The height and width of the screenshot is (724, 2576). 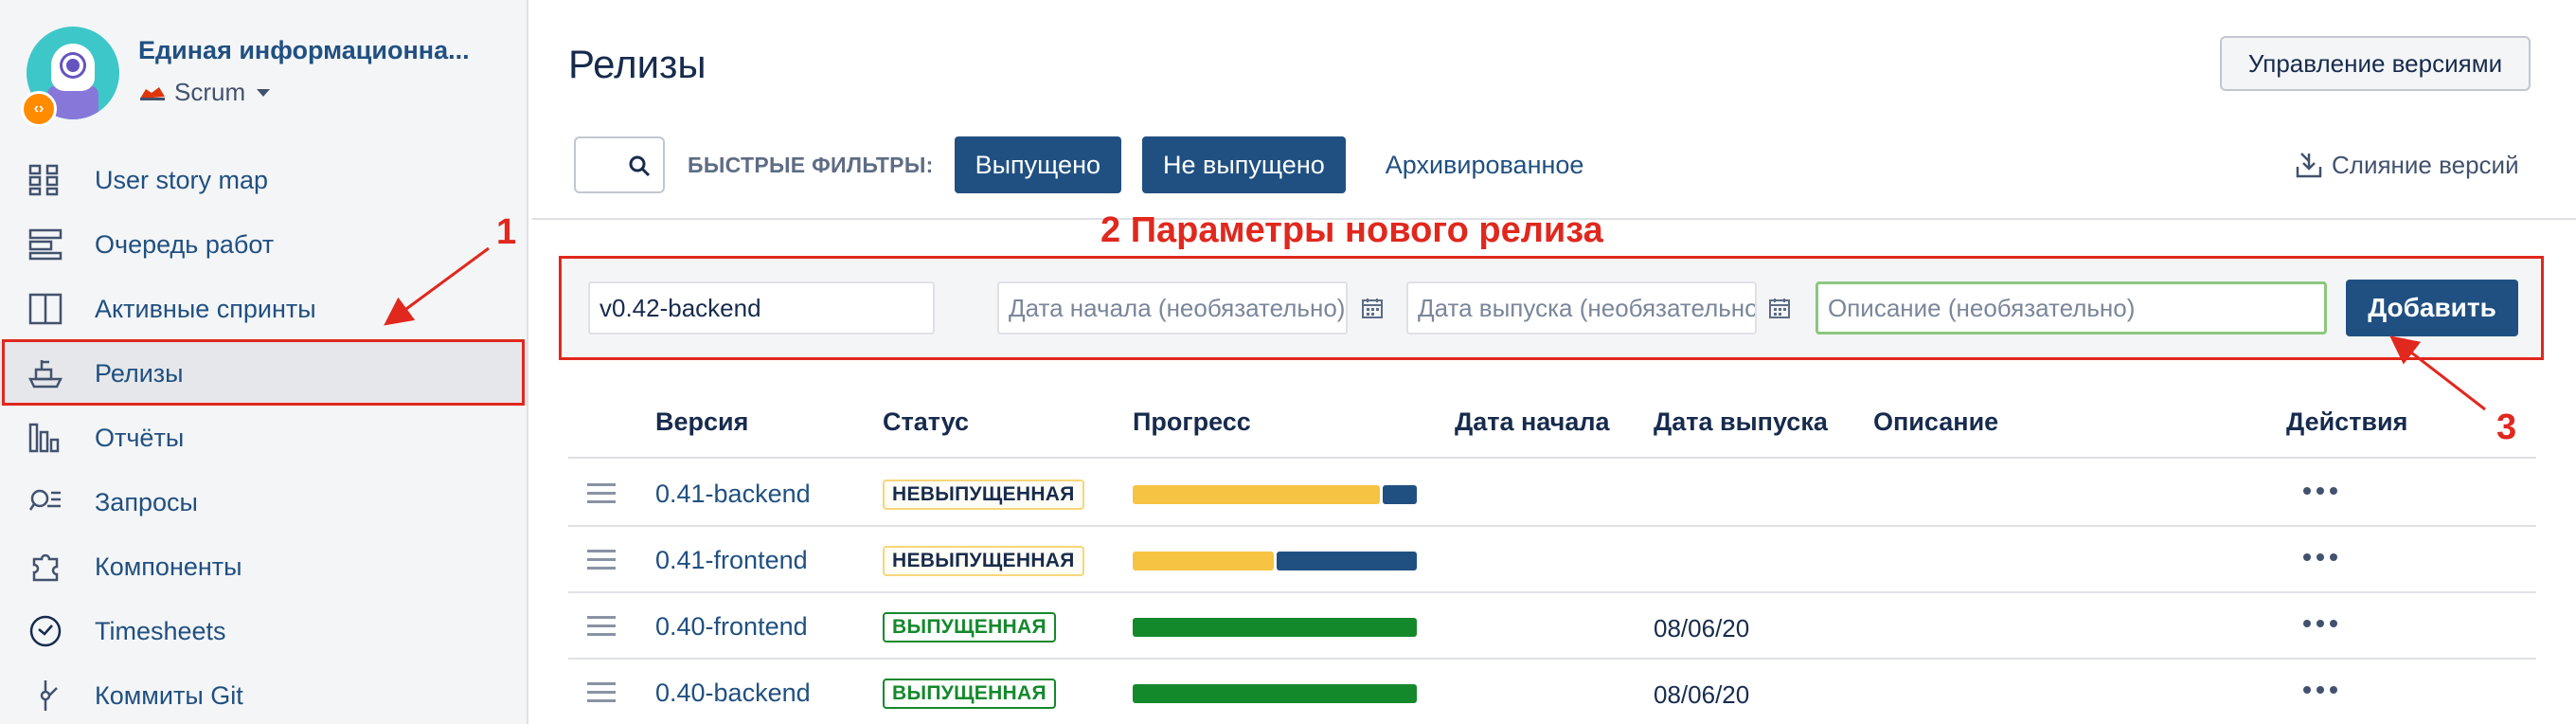 What do you see at coordinates (264, 92) in the screenshot?
I see `chevron-down-icon` at bounding box center [264, 92].